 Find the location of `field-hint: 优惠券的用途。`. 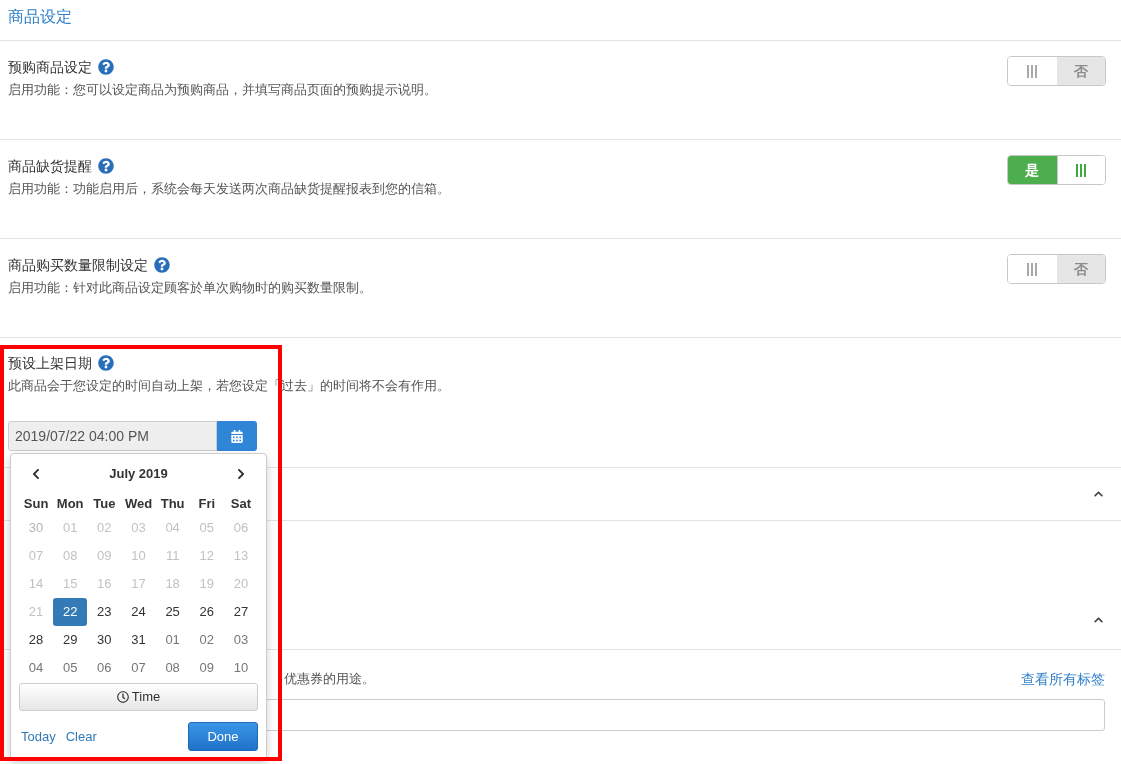

field-hint: 优惠券的用途。 is located at coordinates (329, 679).